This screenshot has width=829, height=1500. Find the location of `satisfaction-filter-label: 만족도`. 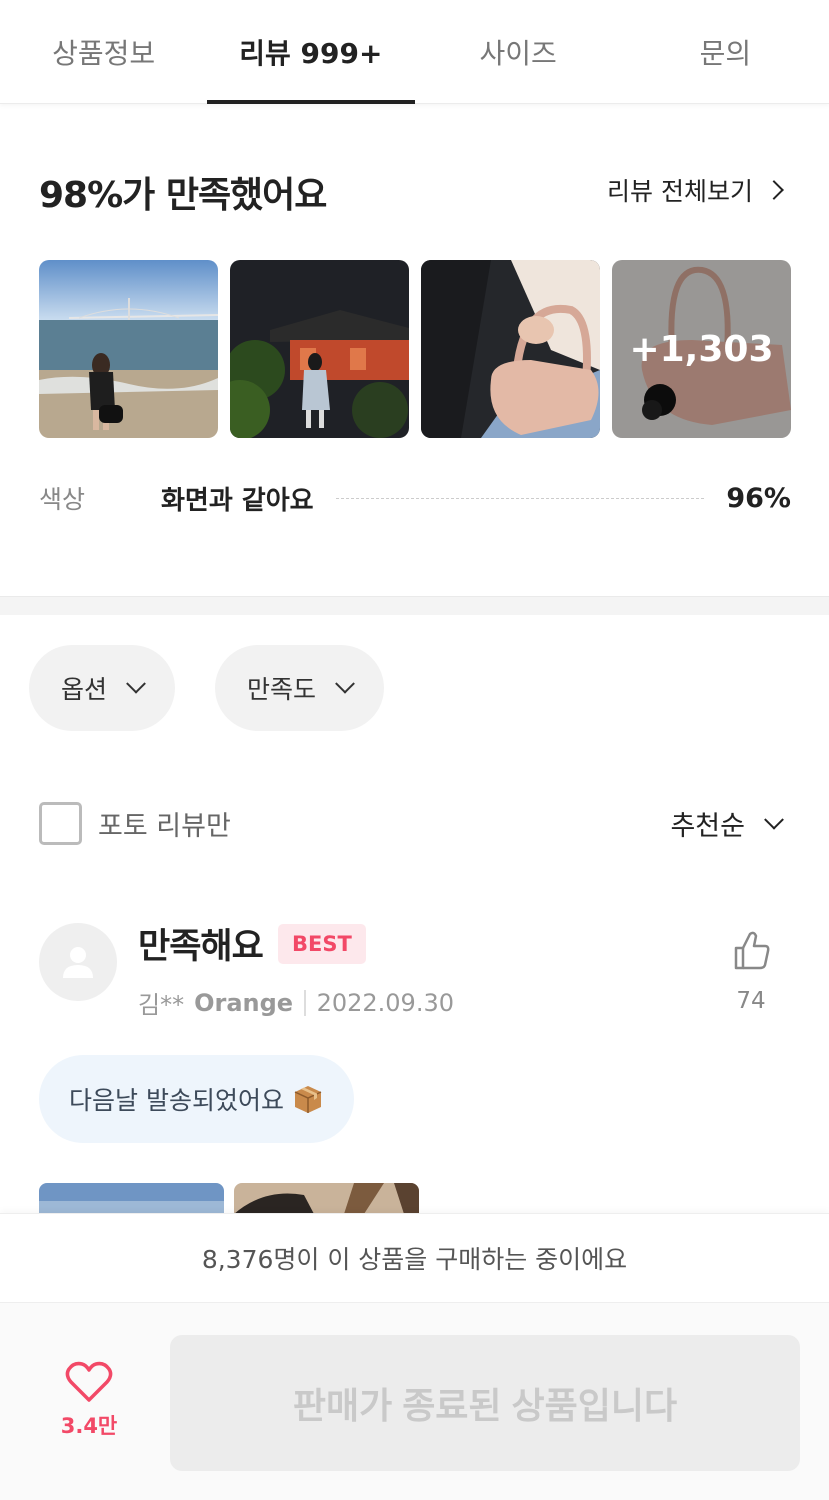

satisfaction-filter-label: 만족도 is located at coordinates (282, 689).